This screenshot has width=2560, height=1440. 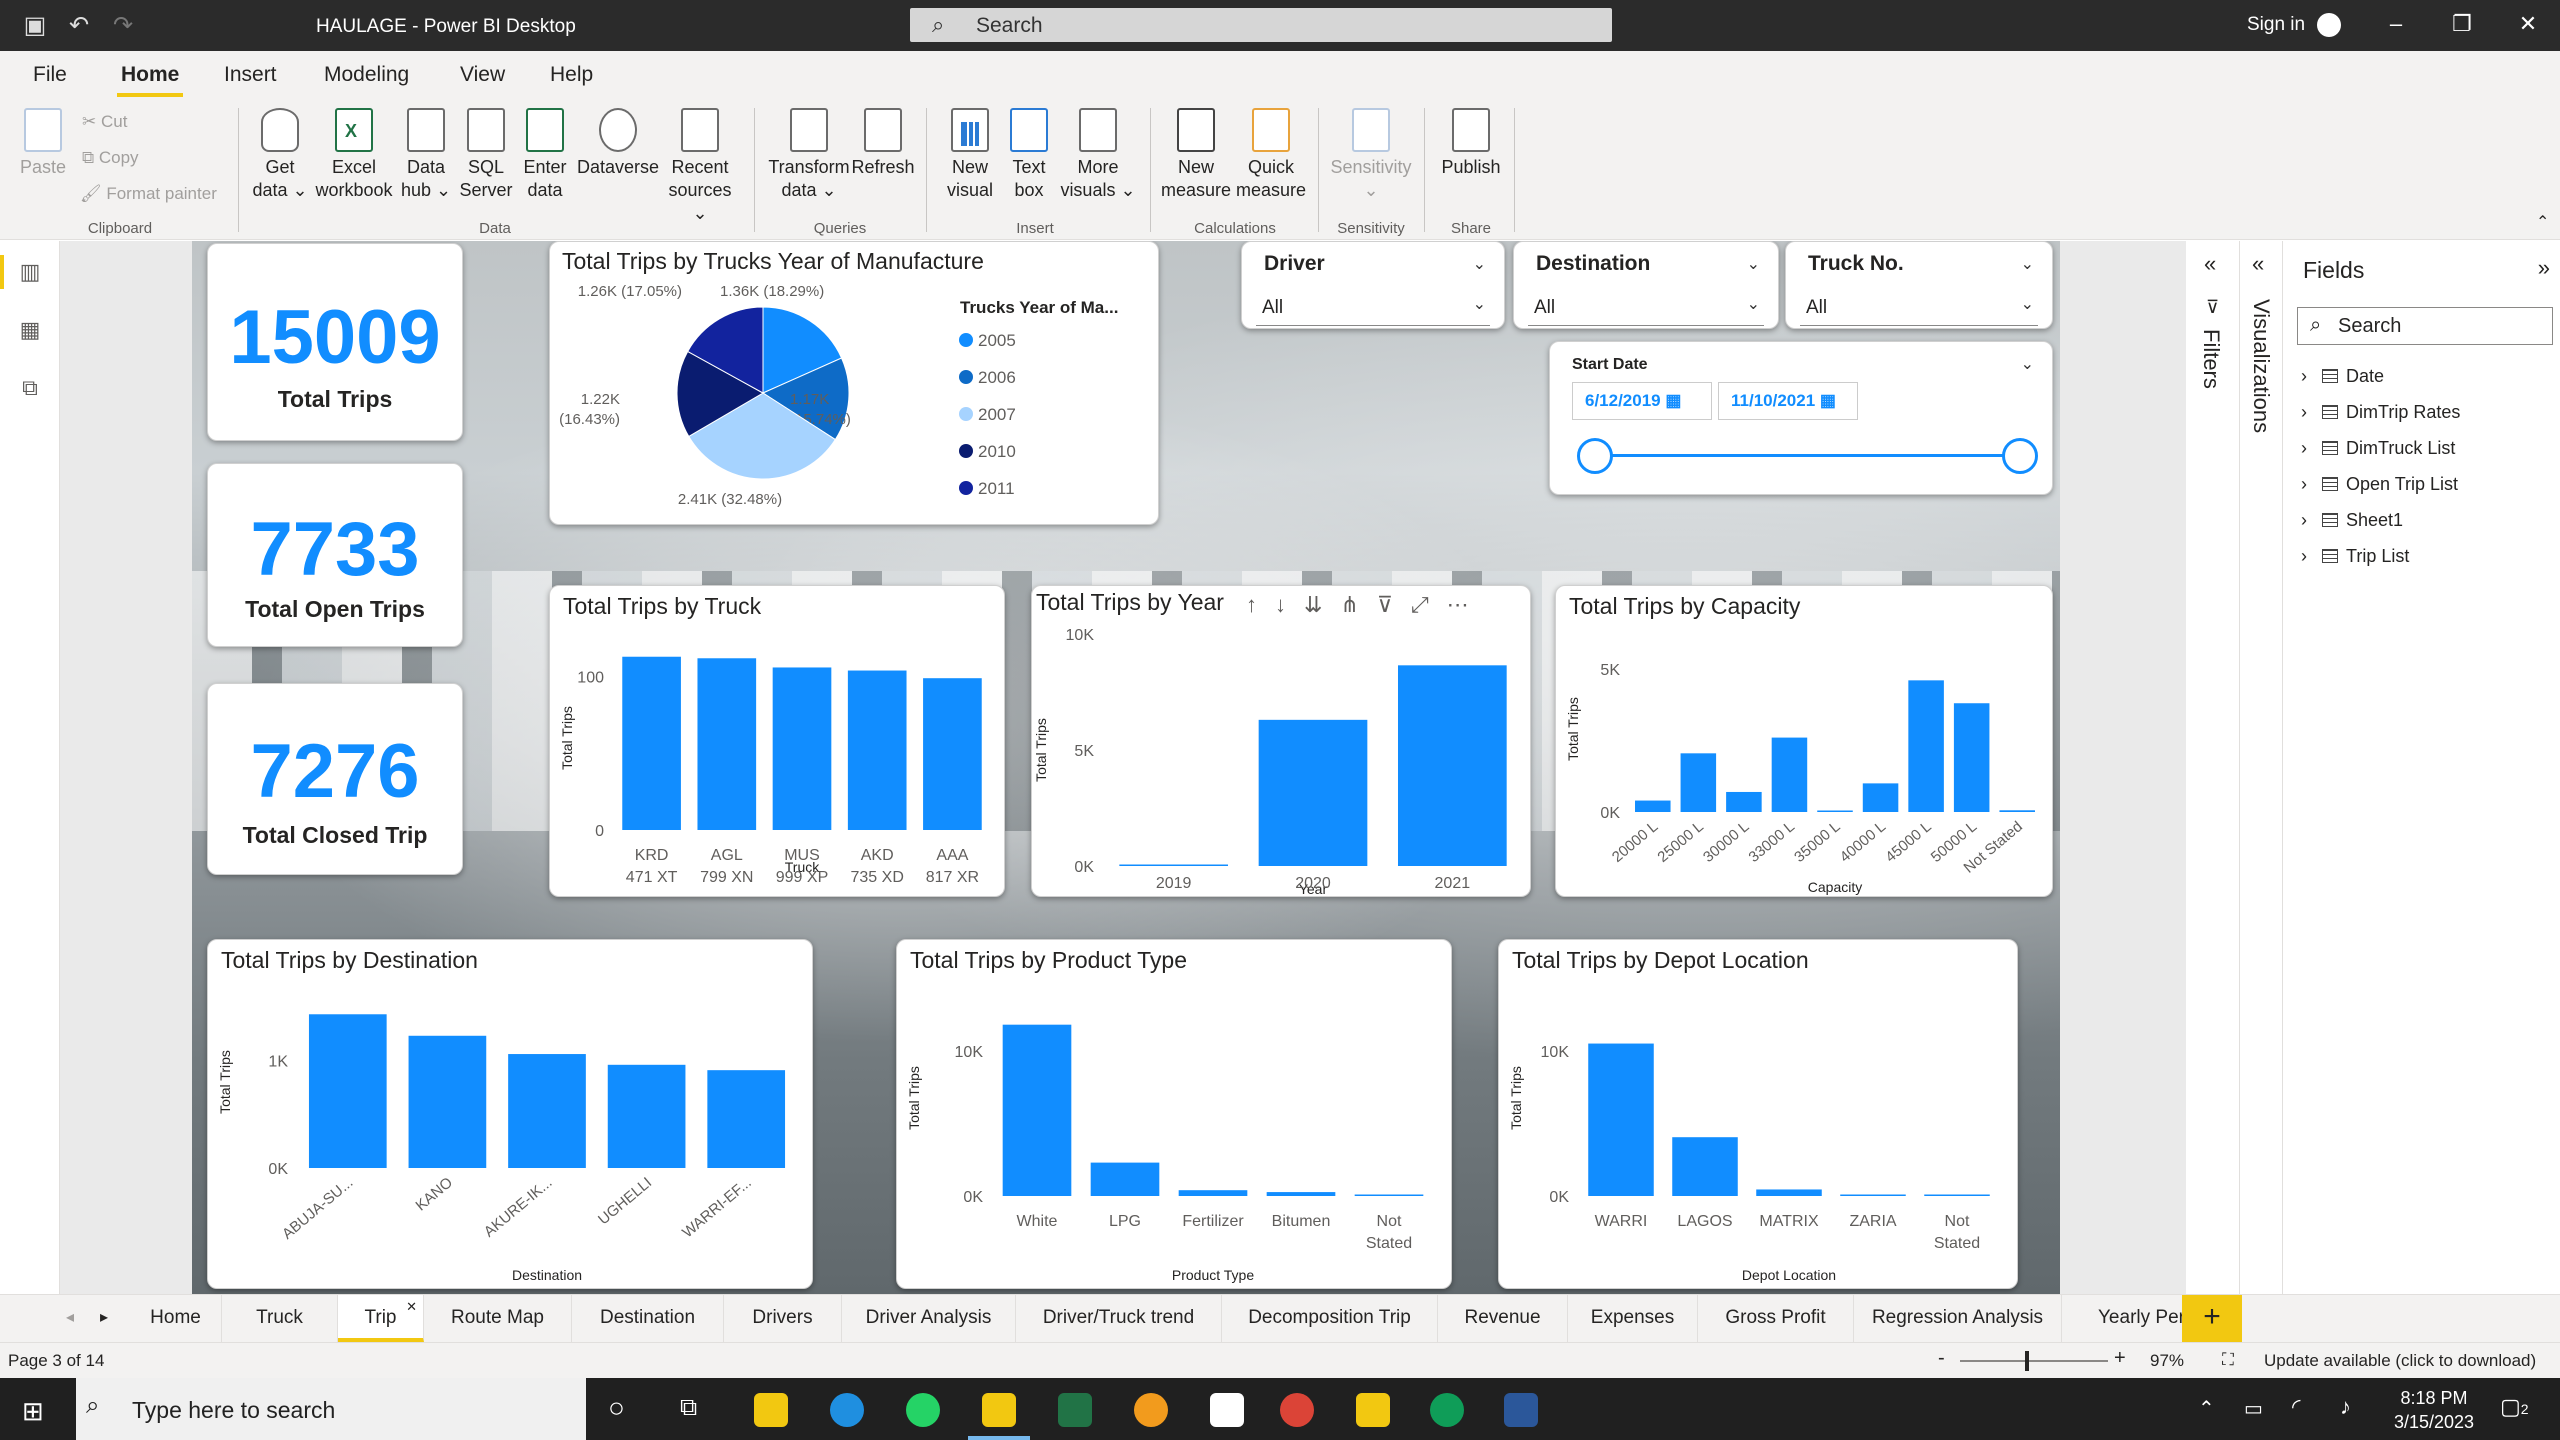 What do you see at coordinates (33, 1411) in the screenshot?
I see `windows-start-icon: ⊞` at bounding box center [33, 1411].